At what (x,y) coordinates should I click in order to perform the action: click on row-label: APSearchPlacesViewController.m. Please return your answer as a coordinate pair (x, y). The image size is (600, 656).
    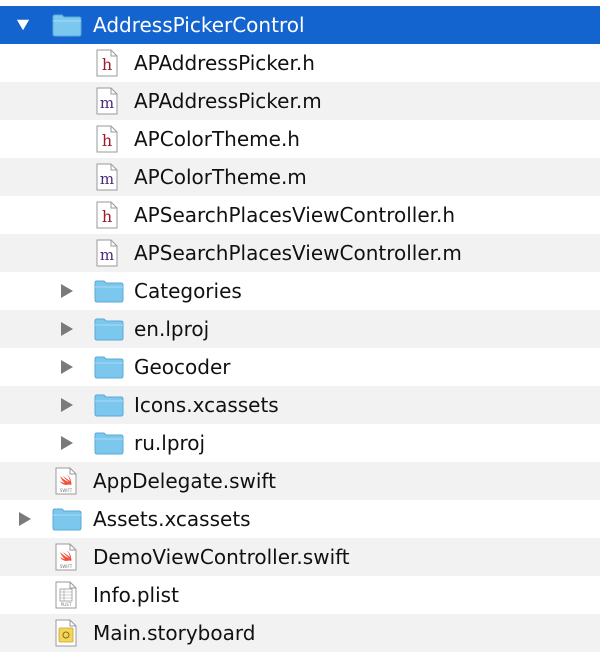
    Looking at the image, I should click on (298, 253).